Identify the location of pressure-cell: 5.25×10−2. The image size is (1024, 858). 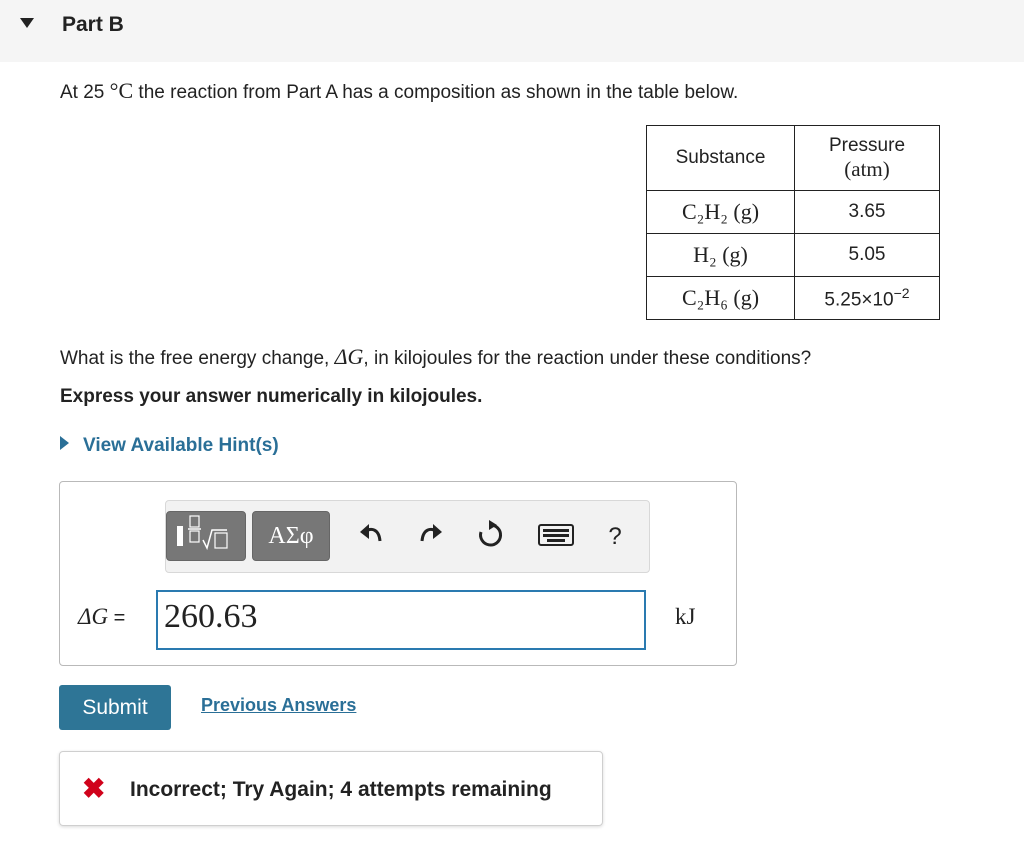
(867, 298).